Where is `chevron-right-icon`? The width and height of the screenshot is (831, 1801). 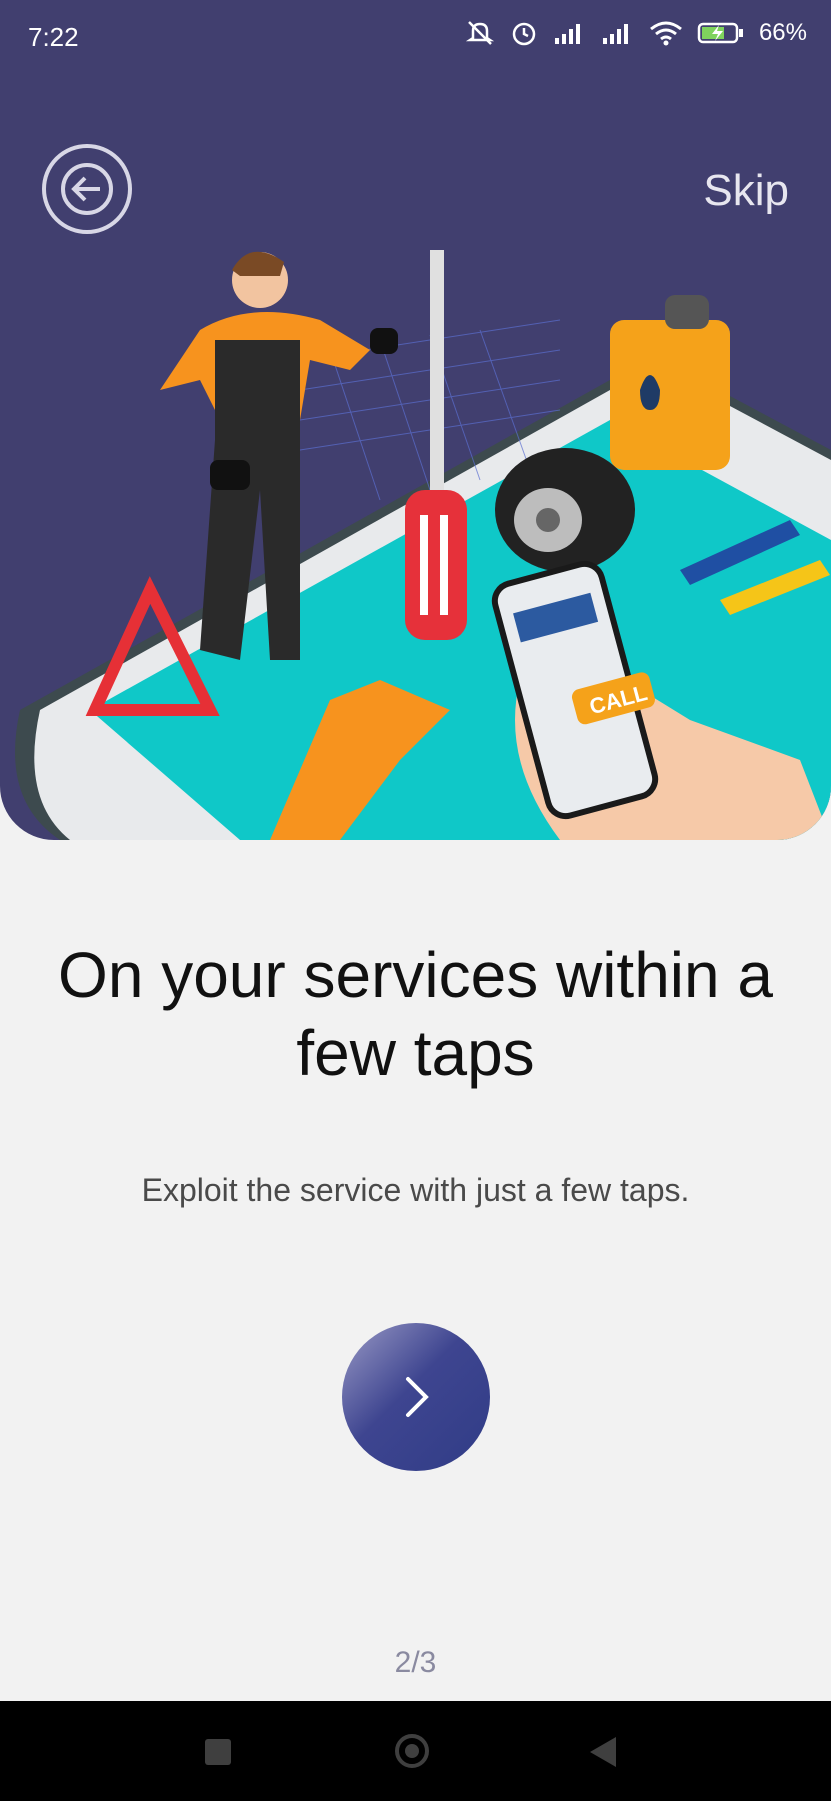
chevron-right-icon is located at coordinates (417, 1397).